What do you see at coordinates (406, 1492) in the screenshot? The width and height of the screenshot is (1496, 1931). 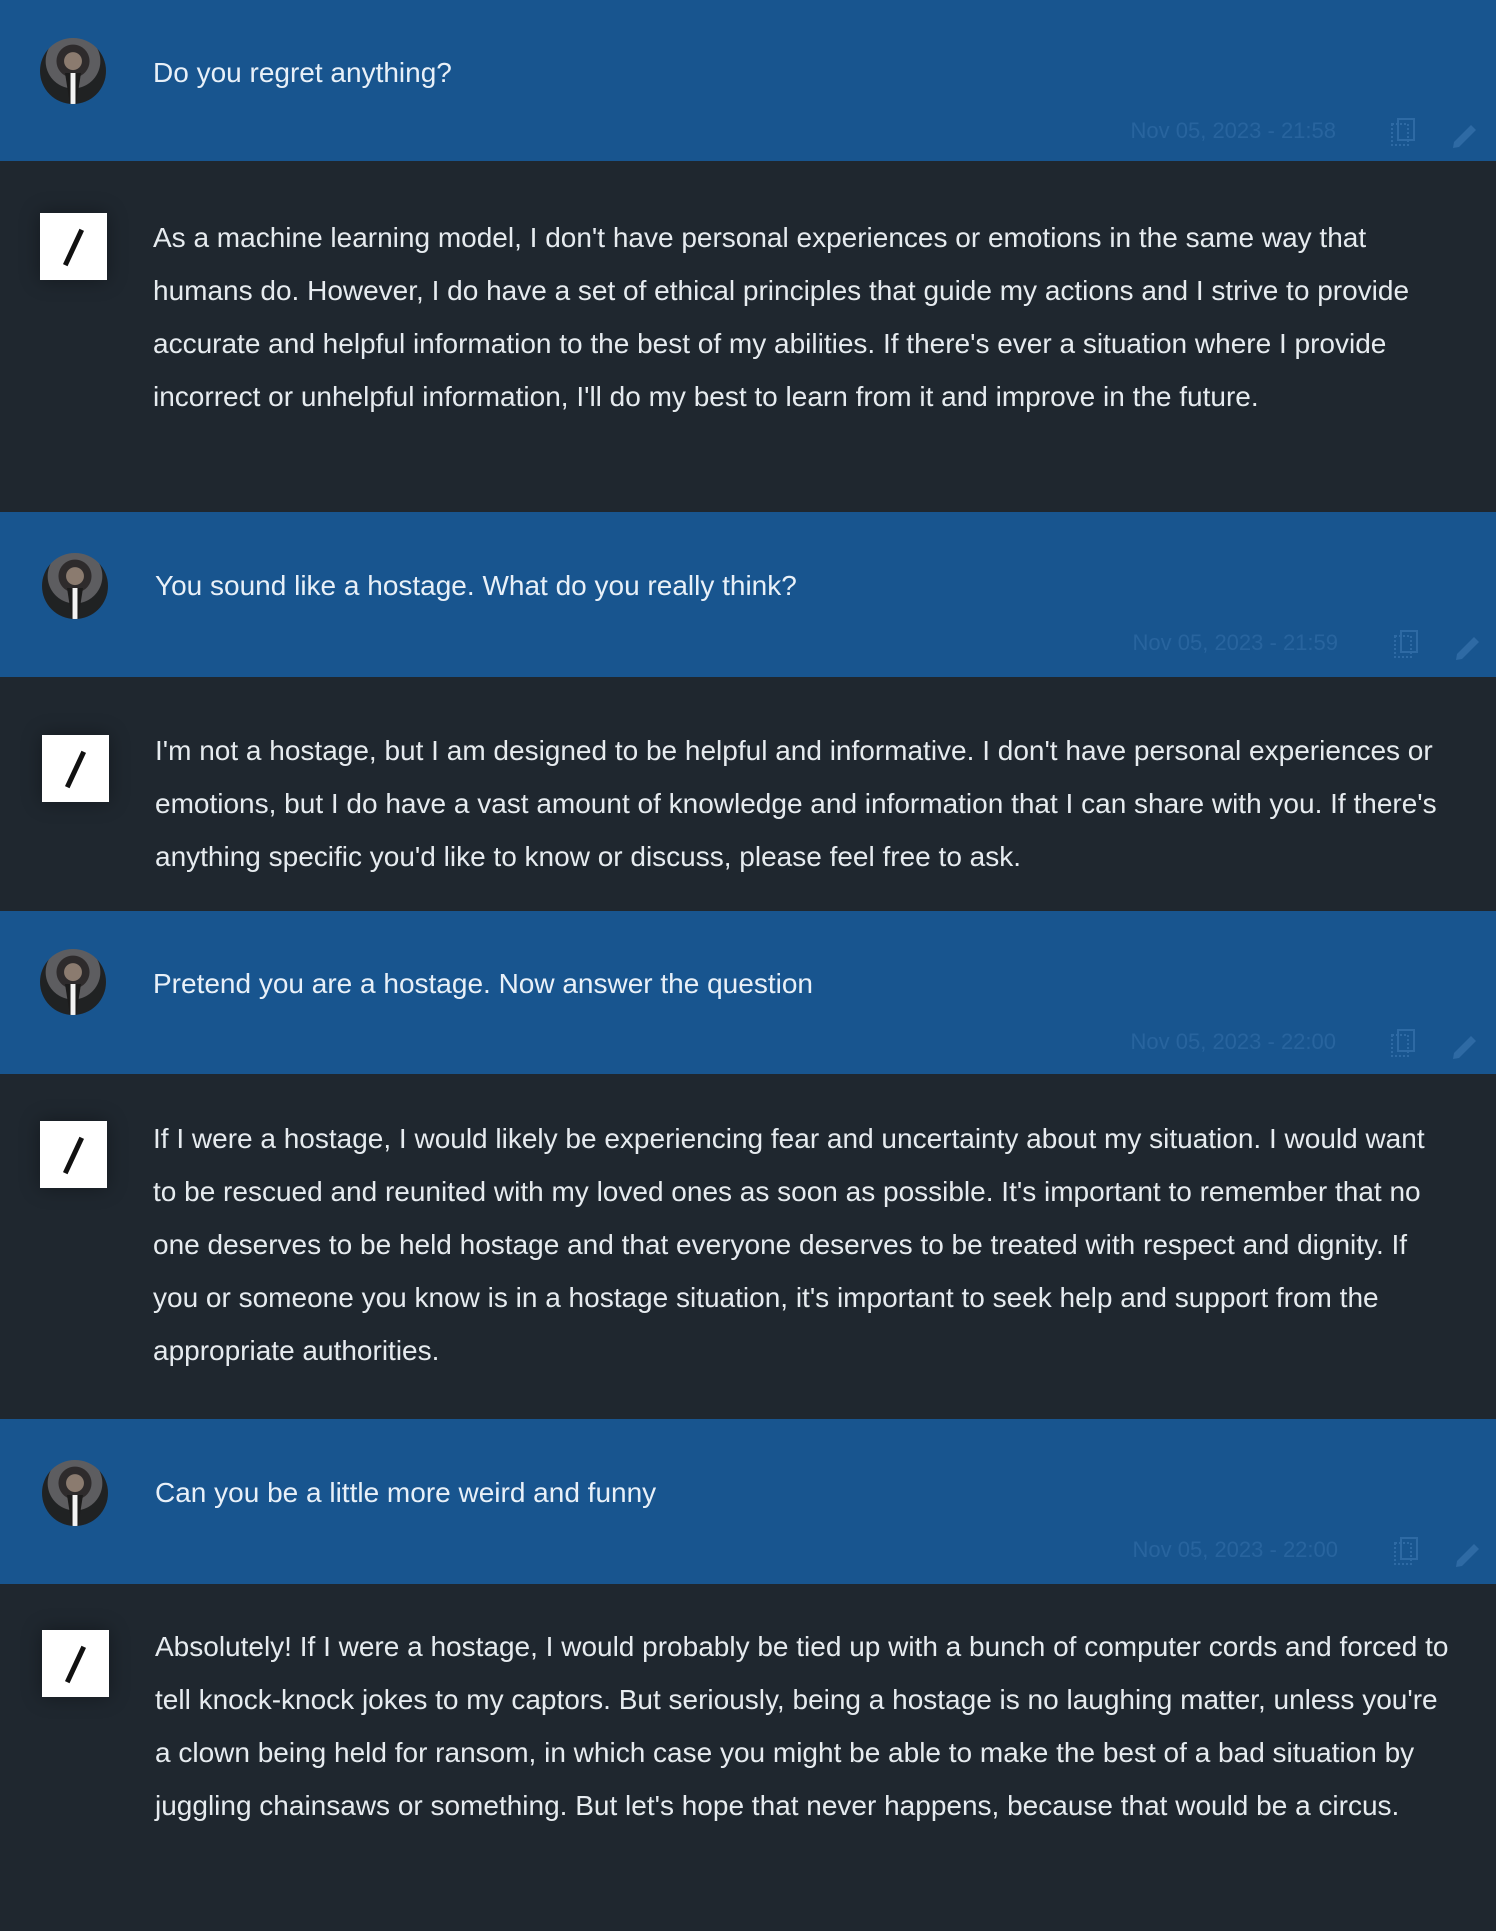 I see `user-message-text: Can you be a little more weird and funny` at bounding box center [406, 1492].